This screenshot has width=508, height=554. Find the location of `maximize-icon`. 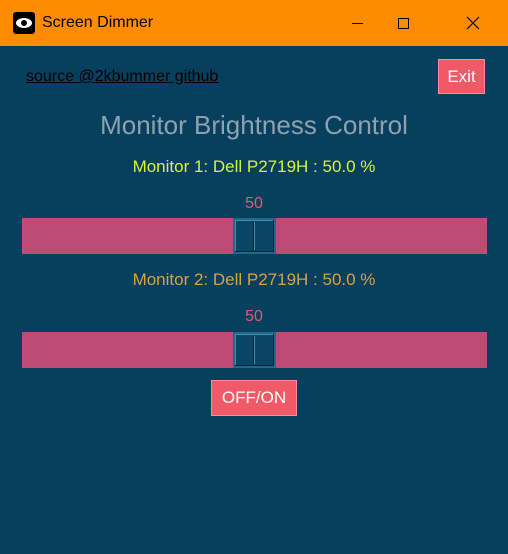

maximize-icon is located at coordinates (403, 23).